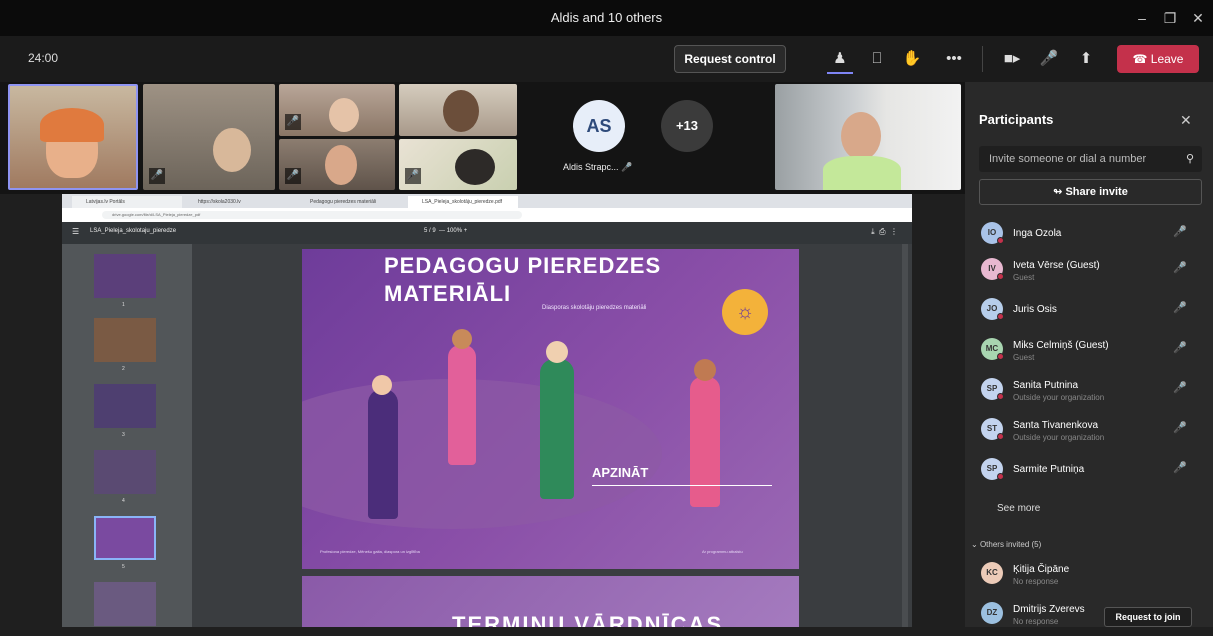  Describe the element at coordinates (882, 231) in the screenshot. I see `print-icon: ⎙` at that location.